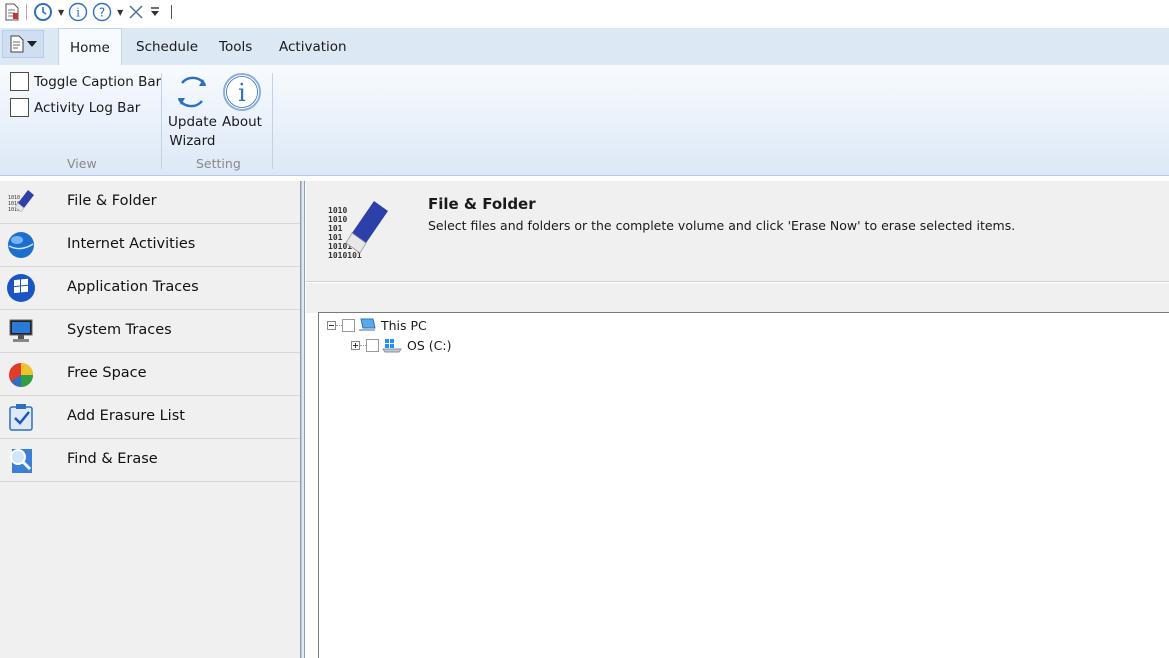 This screenshot has width=1169, height=658. What do you see at coordinates (192, 92) in the screenshot?
I see `refresh-icon` at bounding box center [192, 92].